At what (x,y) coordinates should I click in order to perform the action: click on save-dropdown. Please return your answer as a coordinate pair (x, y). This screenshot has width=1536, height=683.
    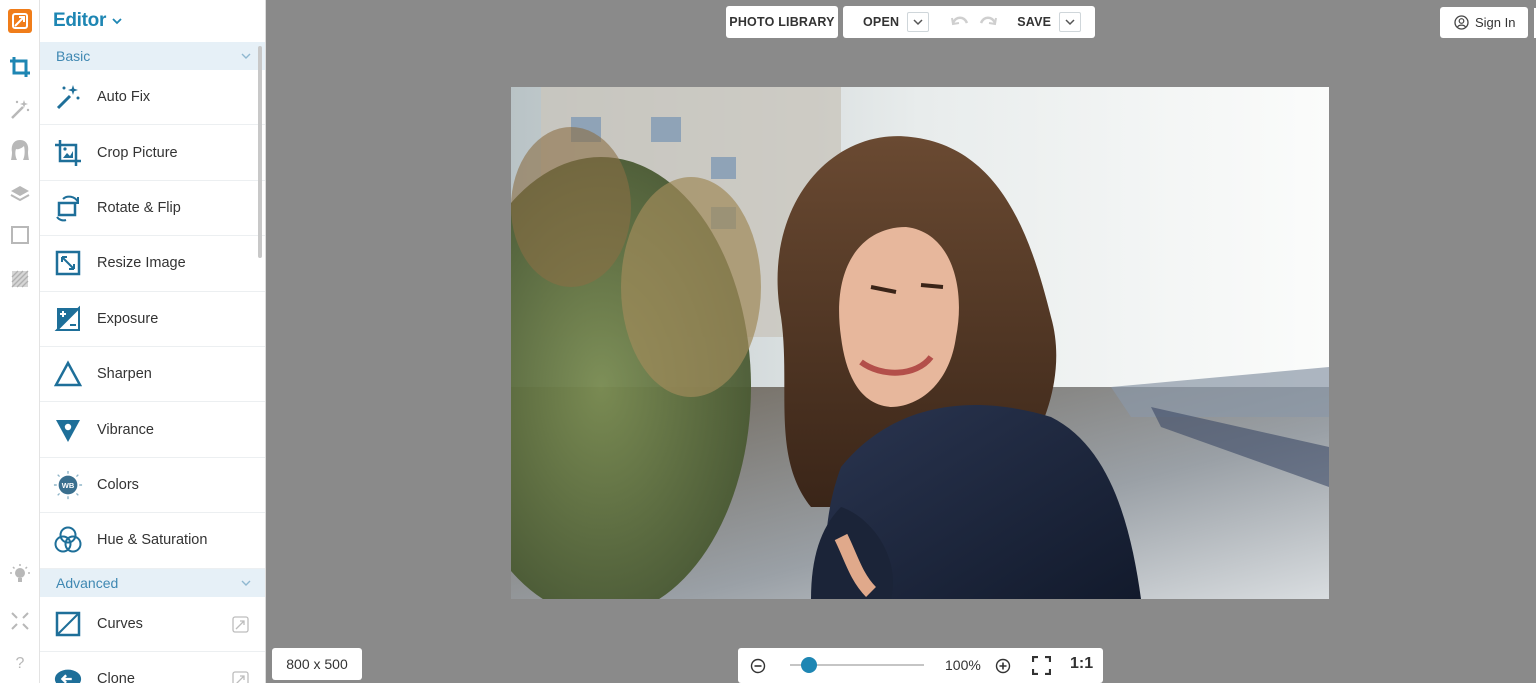
    Looking at the image, I should click on (1070, 22).